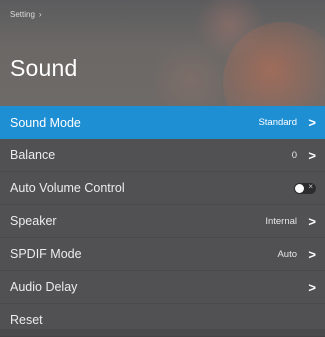 This screenshot has width=325, height=337. Describe the element at coordinates (162, 287) in the screenshot. I see `menu-item-audio-delay: Audio Delay >` at that location.